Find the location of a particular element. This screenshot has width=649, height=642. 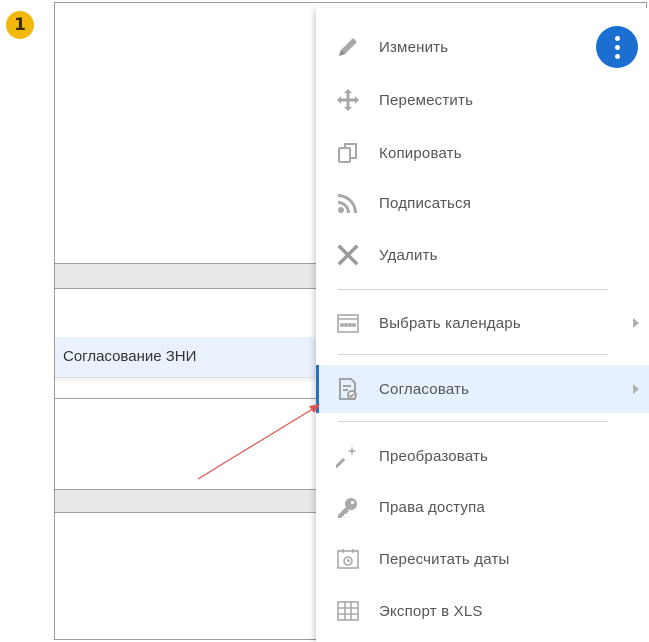

table-icon is located at coordinates (348, 611).